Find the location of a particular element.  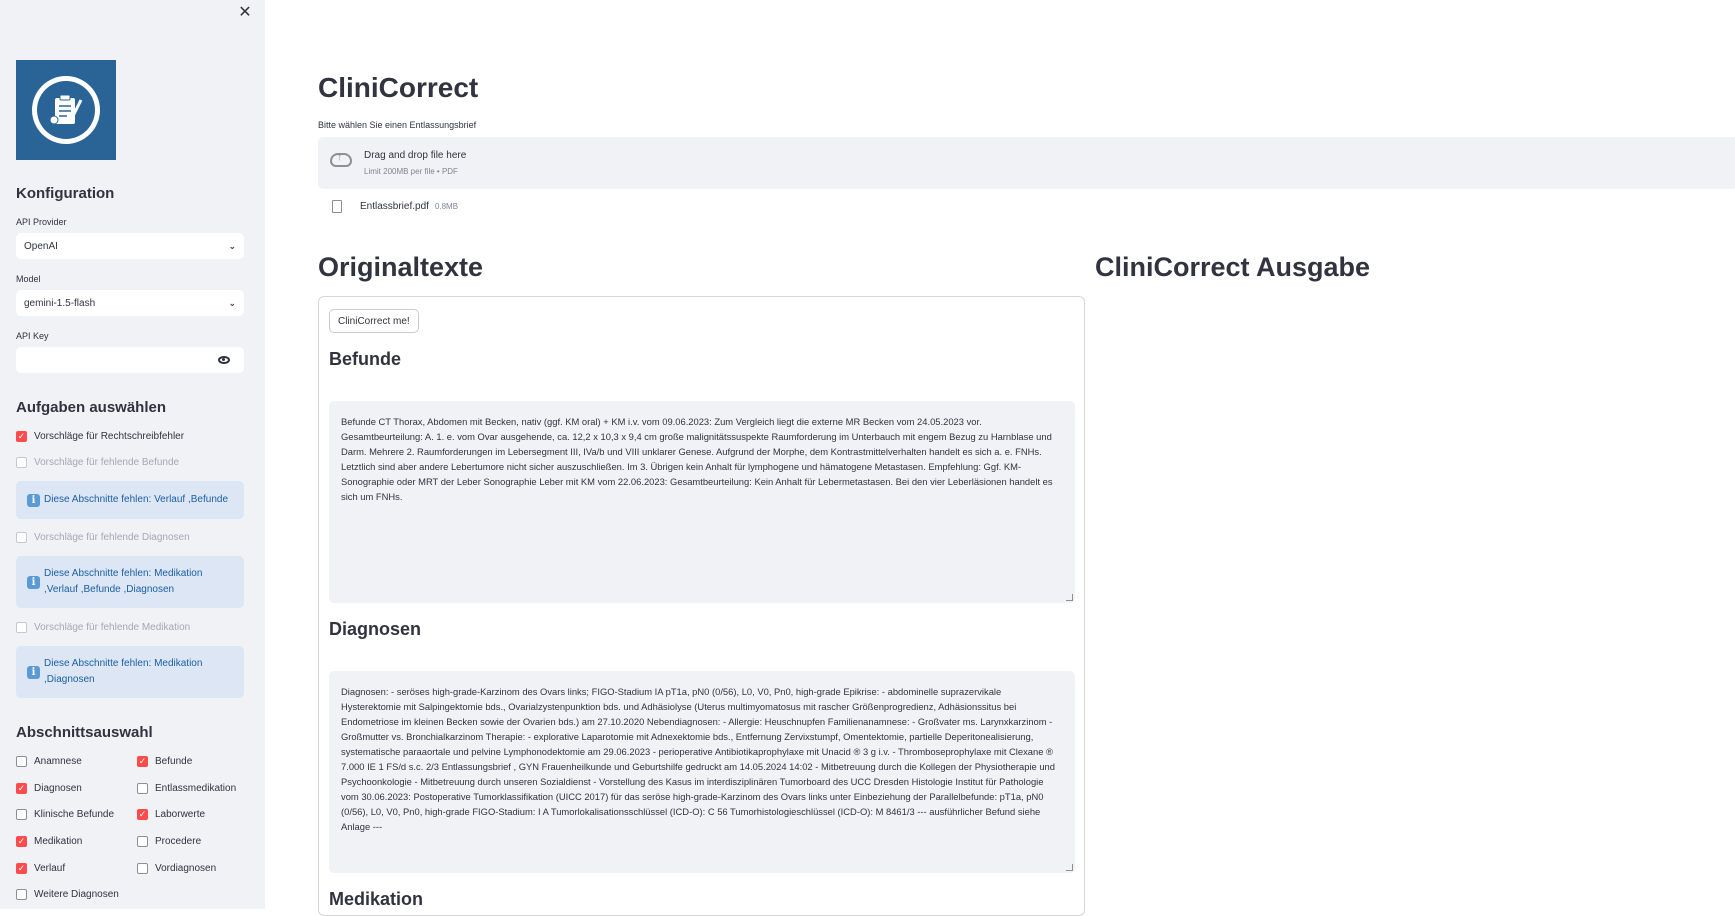

section-klinische-befunde: Klinische Befunde is located at coordinates (65, 814).